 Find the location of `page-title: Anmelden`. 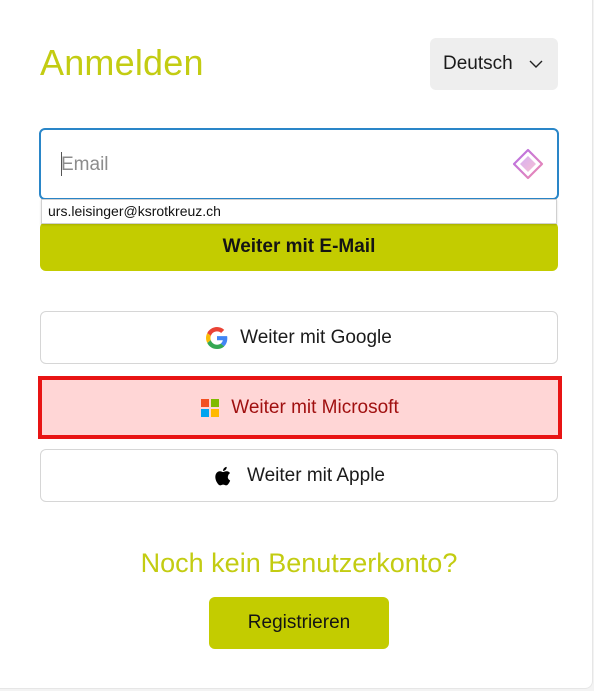

page-title: Anmelden is located at coordinates (122, 62).